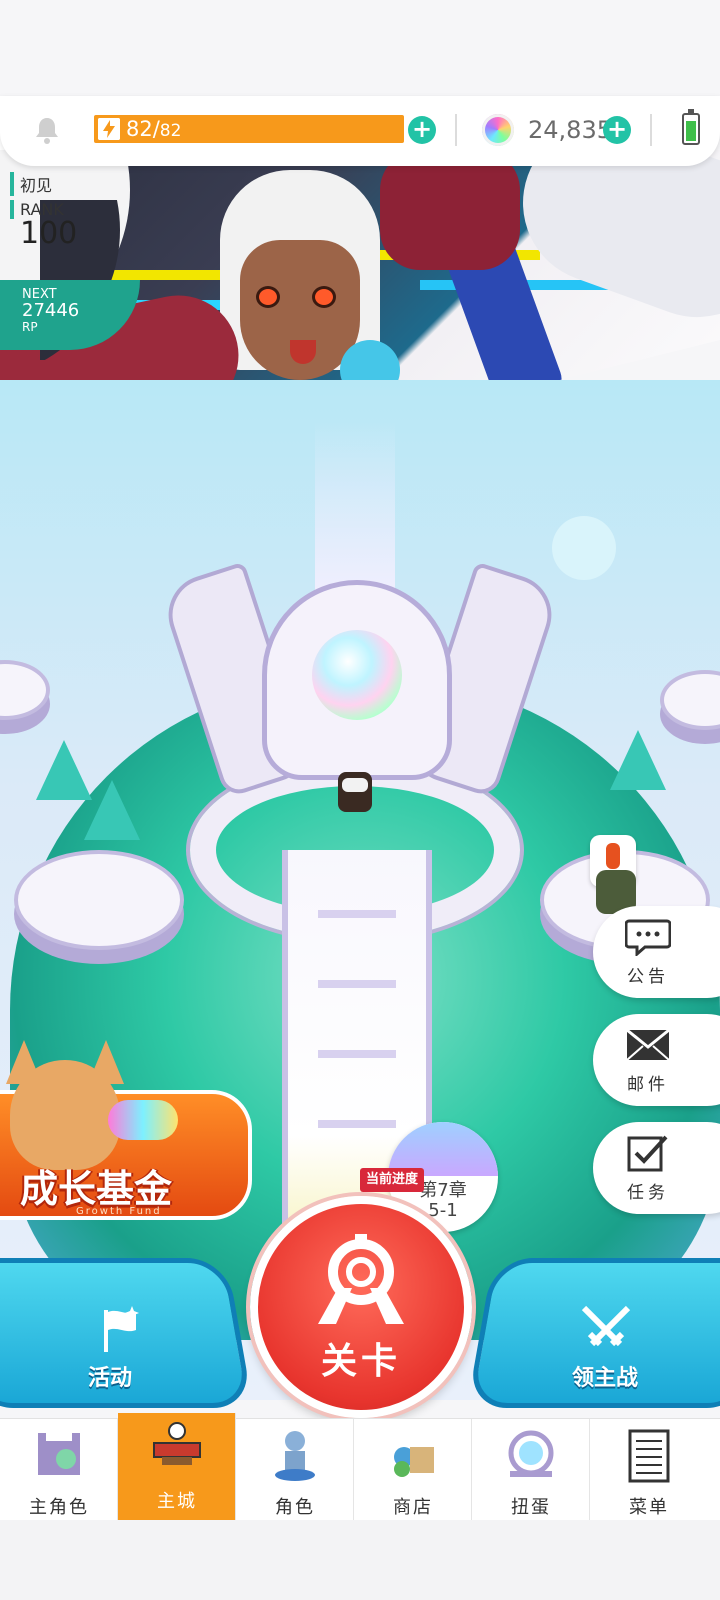 The image size is (720, 1600). I want to click on add-stamina-button: +, so click(422, 130).